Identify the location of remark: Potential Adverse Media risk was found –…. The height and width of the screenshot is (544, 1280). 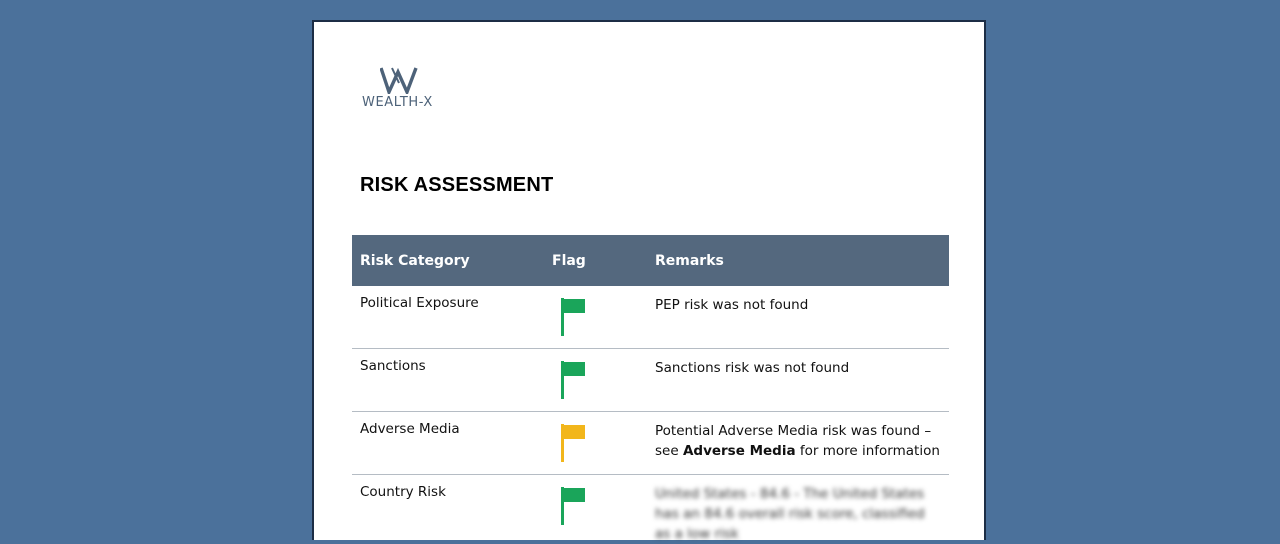
(797, 441).